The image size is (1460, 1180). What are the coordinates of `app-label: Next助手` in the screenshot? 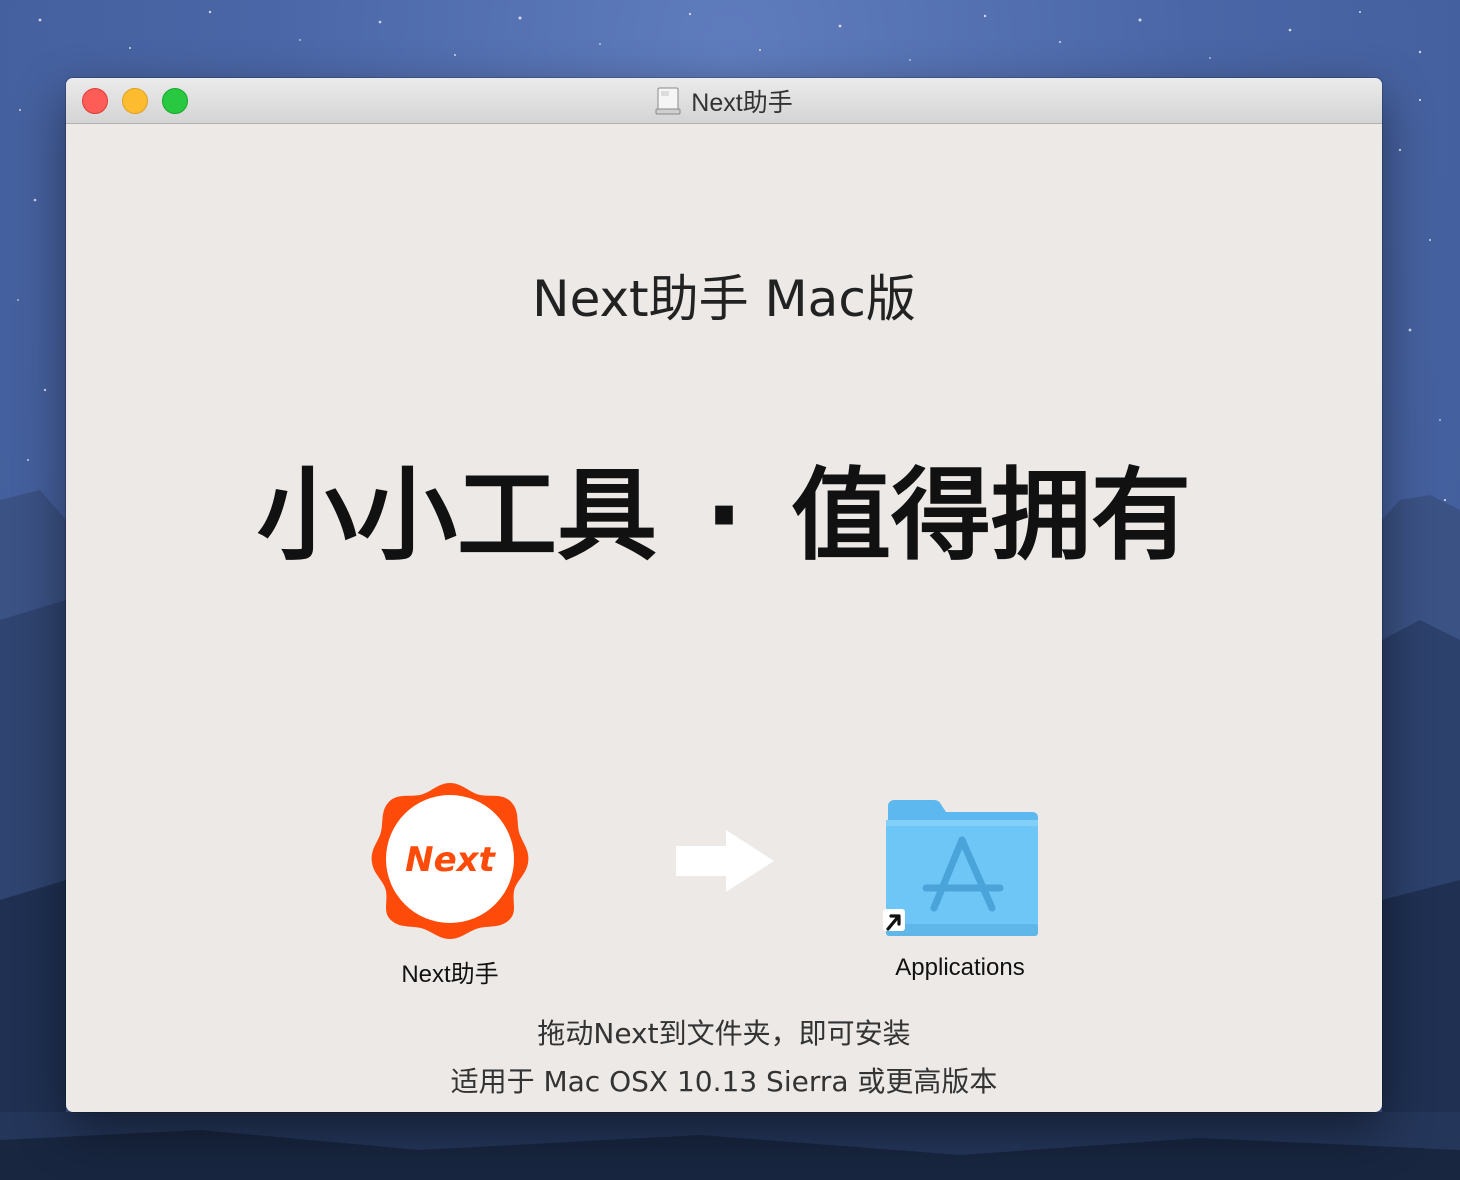 It's located at (450, 974).